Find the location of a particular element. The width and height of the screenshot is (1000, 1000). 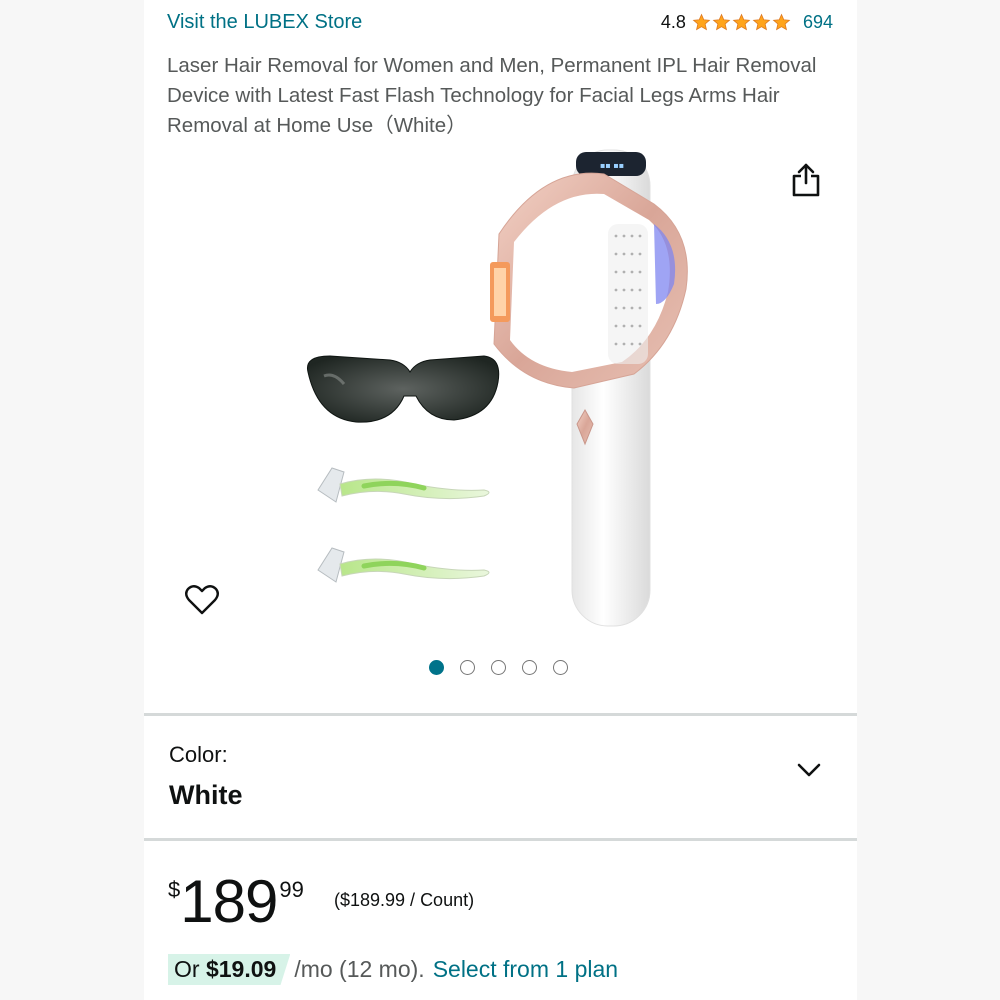

gallery-pagination is located at coordinates (498, 667).